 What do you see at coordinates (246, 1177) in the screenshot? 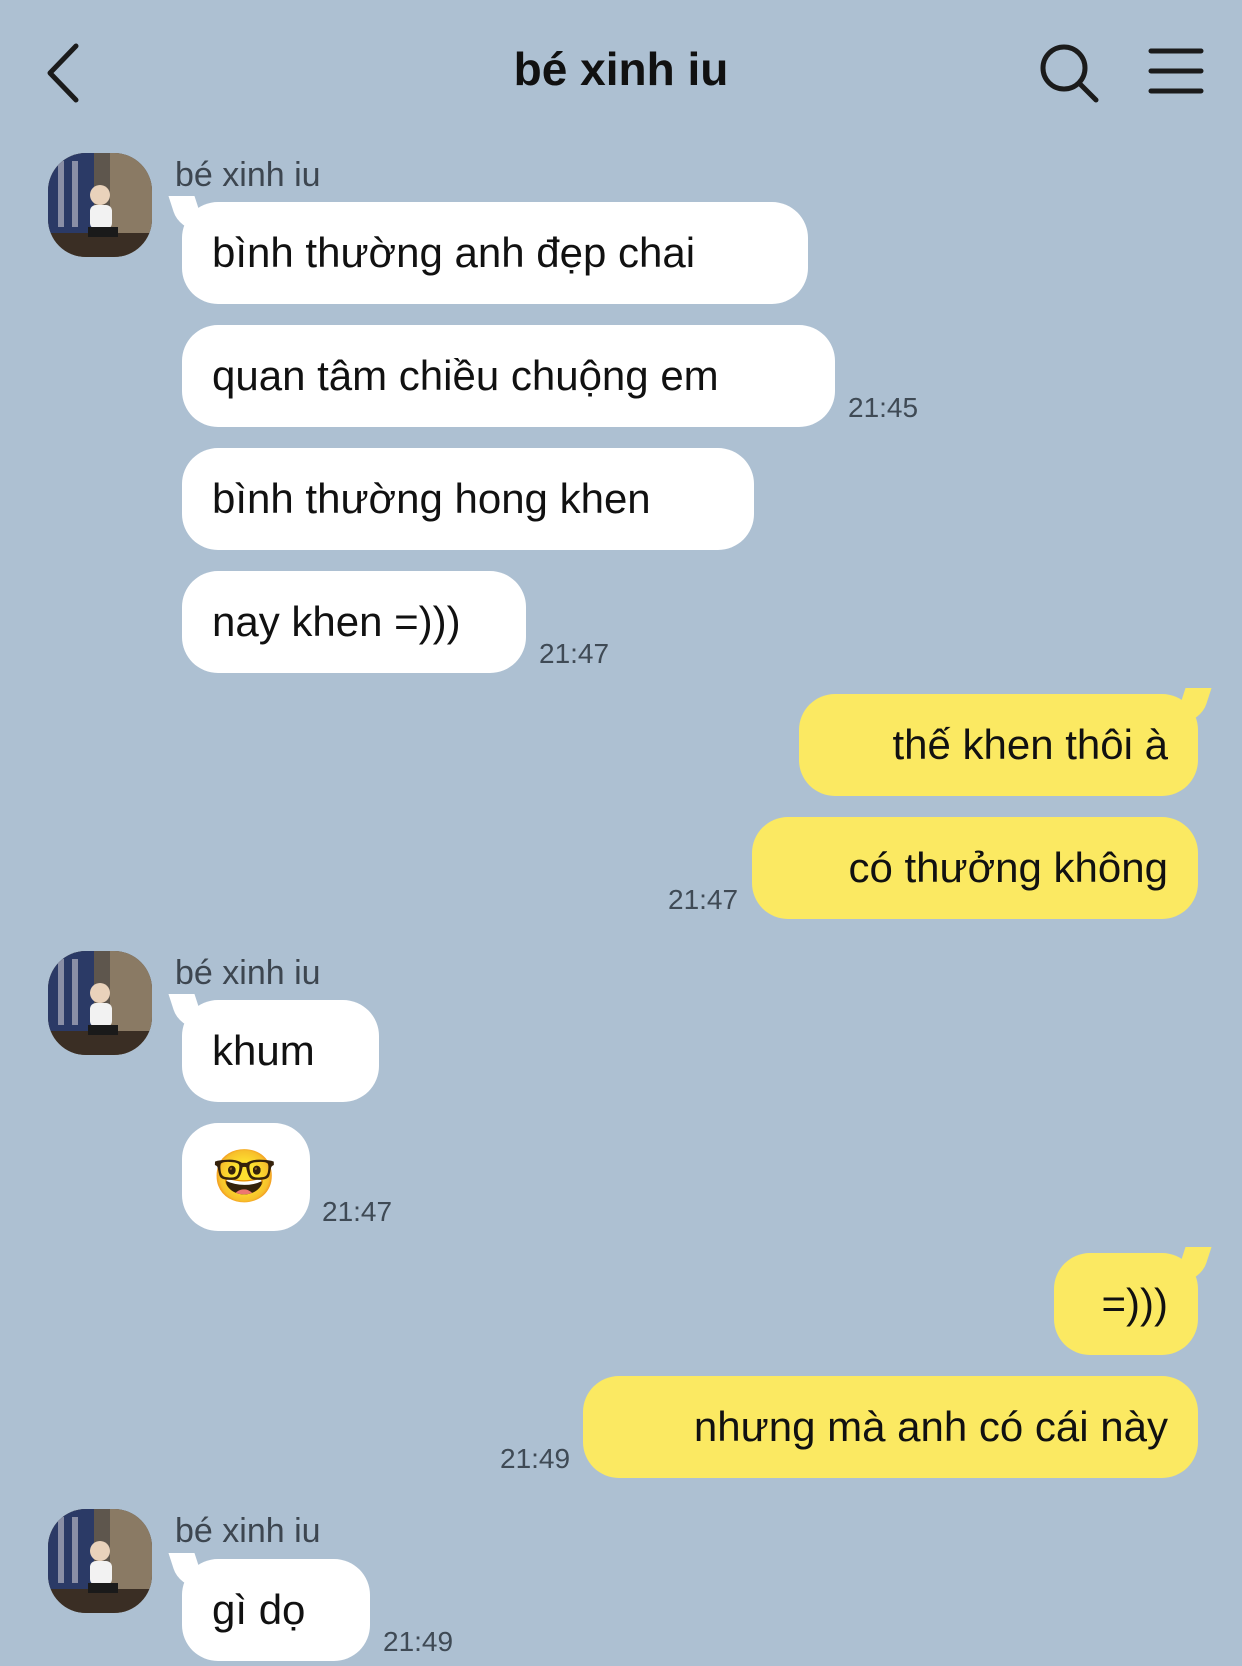
I see `emoji-message-bubble: 🤓` at bounding box center [246, 1177].